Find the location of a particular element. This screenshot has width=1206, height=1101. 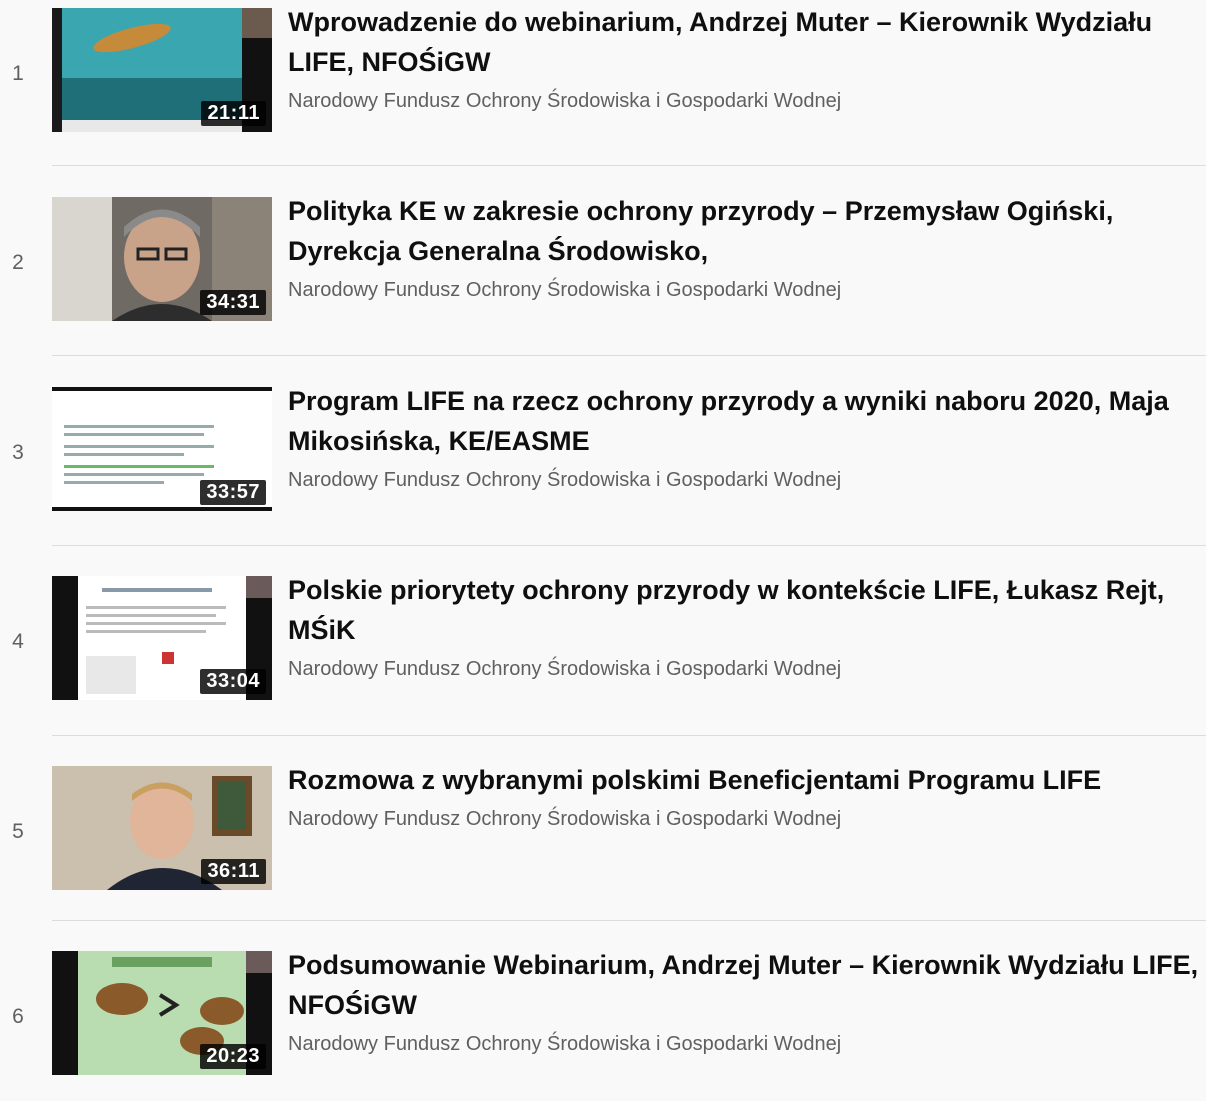

video-duration: 33:04 is located at coordinates (233, 681).